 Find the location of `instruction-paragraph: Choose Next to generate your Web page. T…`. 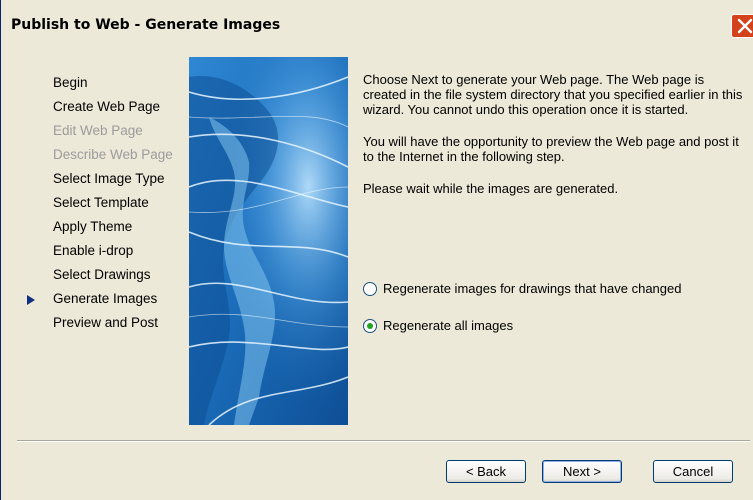

instruction-paragraph: Choose Next to generate your Web page. T… is located at coordinates (553, 94).